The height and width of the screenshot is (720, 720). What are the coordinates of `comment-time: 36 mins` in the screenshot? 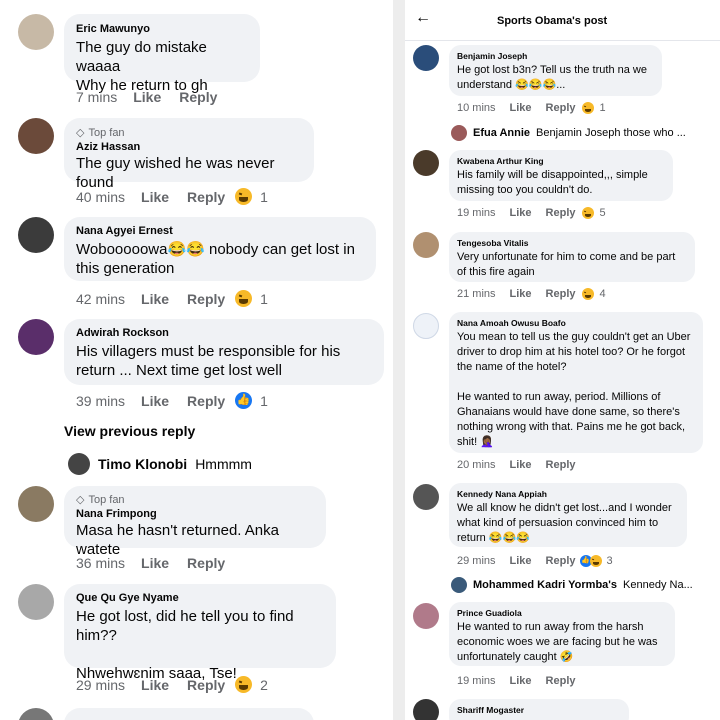 It's located at (101, 563).